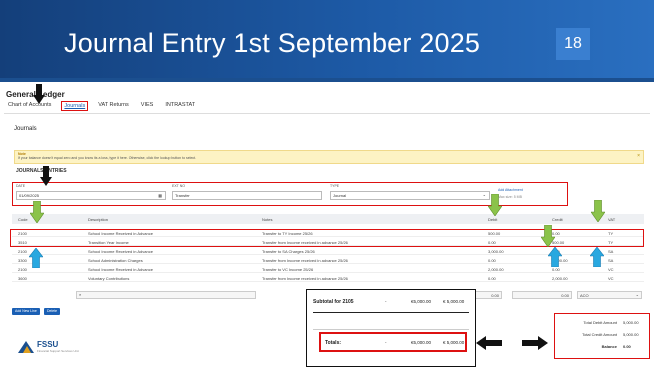  What do you see at coordinates (91, 195) in the screenshot?
I see `date-input: 01/09/2025 ▦` at bounding box center [91, 195].